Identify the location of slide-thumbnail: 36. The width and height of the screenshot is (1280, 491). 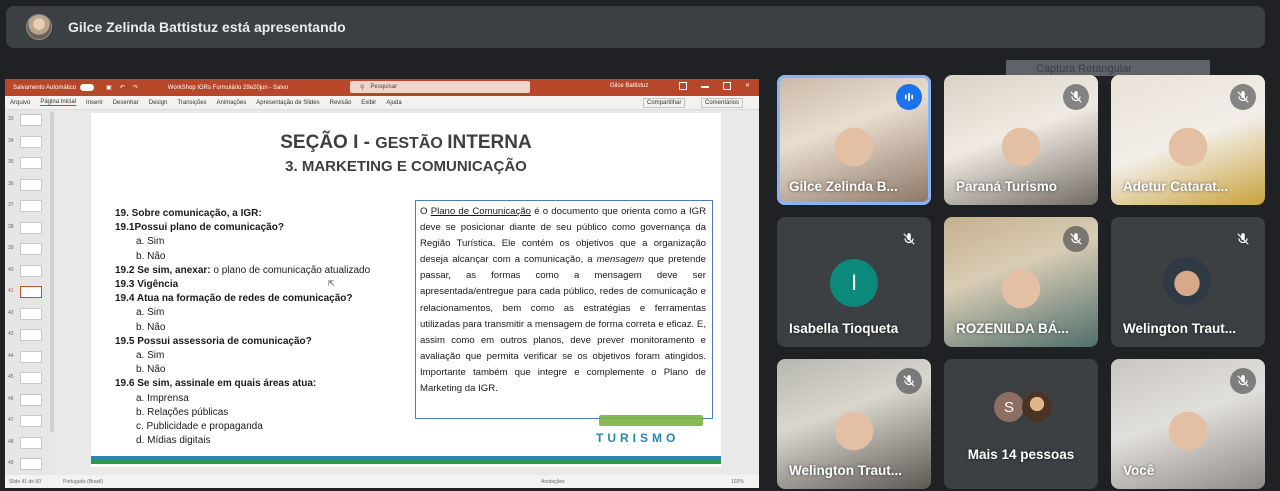
(25, 184).